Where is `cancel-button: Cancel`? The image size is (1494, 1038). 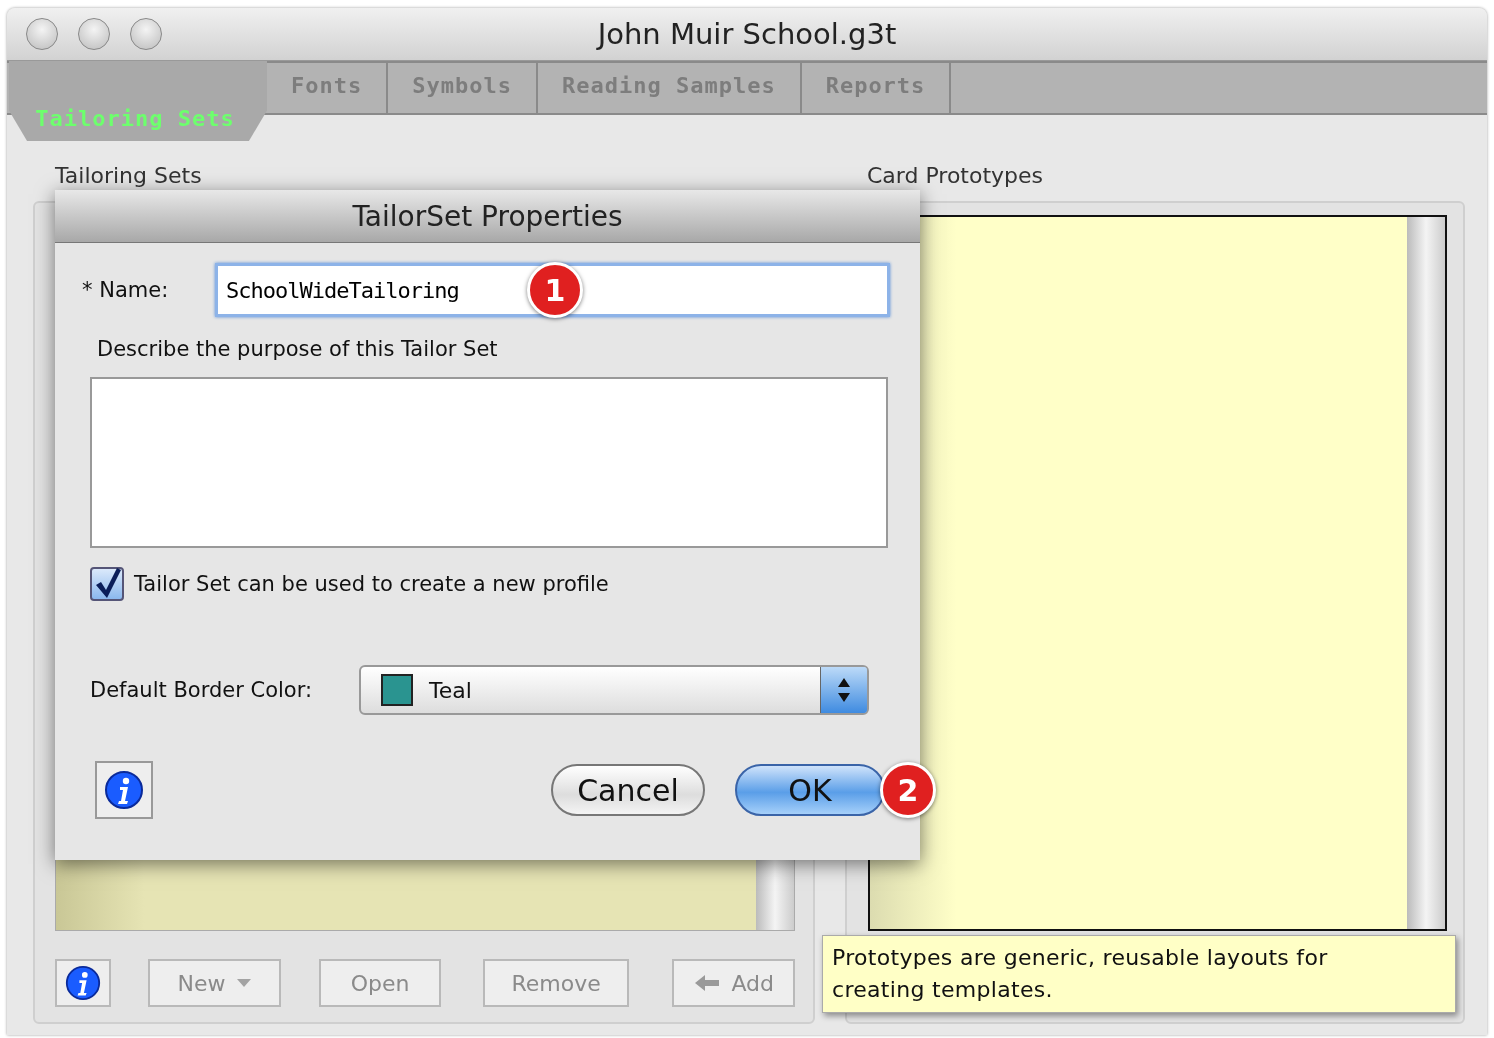 cancel-button: Cancel is located at coordinates (628, 790).